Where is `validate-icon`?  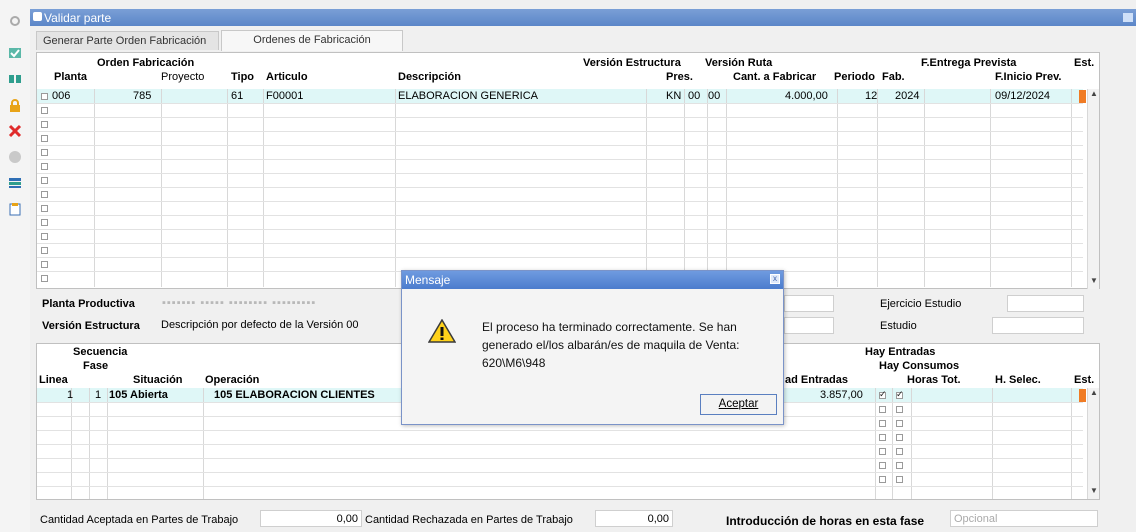 validate-icon is located at coordinates (15, 53).